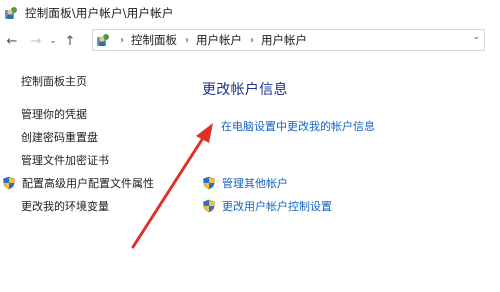 Image resolution: width=500 pixels, height=292 pixels. What do you see at coordinates (88, 183) in the screenshot?
I see `sidebar-item-label: 配置高级用户配置文件属性` at bounding box center [88, 183].